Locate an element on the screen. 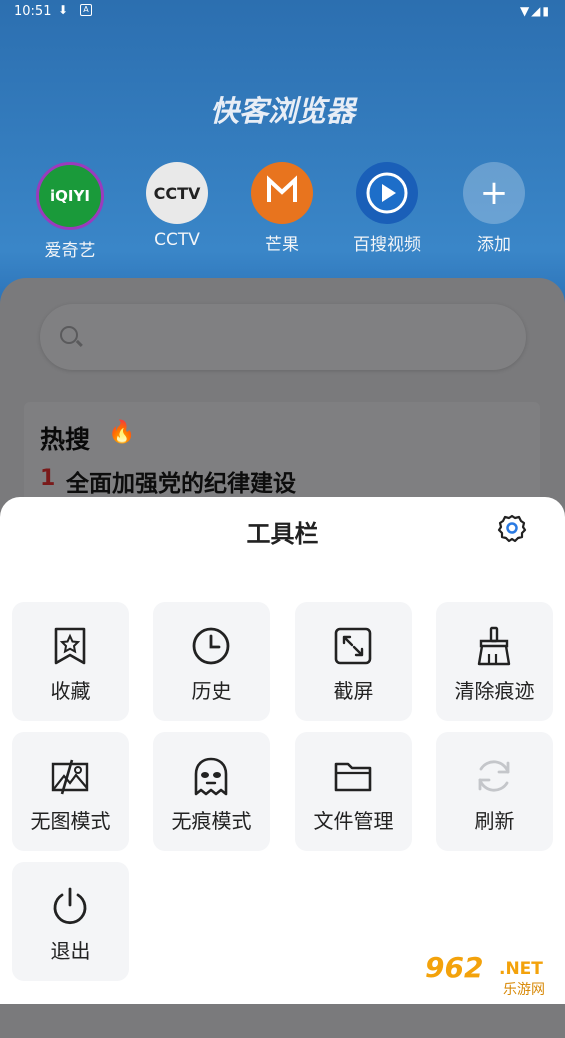 Image resolution: width=565 pixels, height=1038 pixels. plus-icon: + is located at coordinates (494, 193).